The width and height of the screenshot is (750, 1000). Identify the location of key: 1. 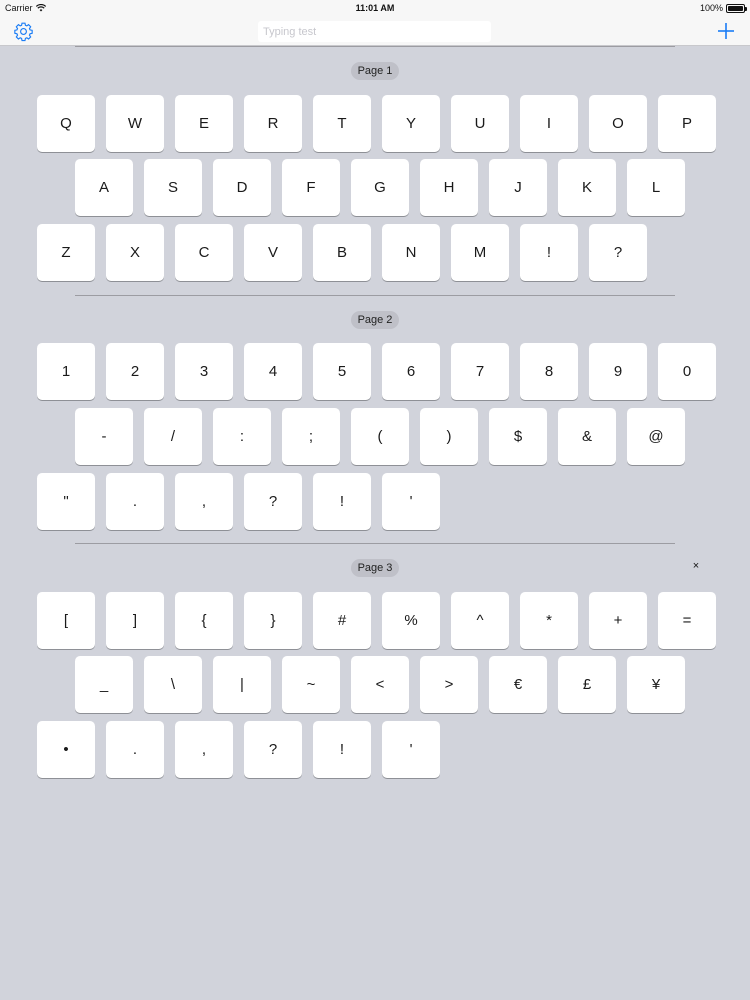
(66, 371).